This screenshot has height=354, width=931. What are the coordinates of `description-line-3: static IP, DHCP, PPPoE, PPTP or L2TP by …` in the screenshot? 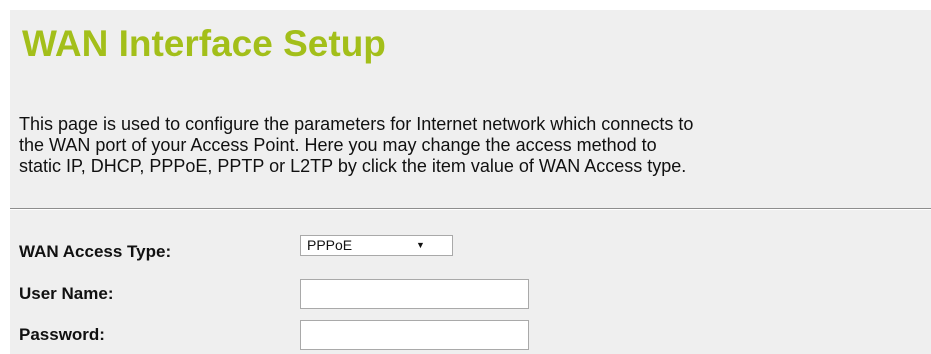 It's located at (353, 166).